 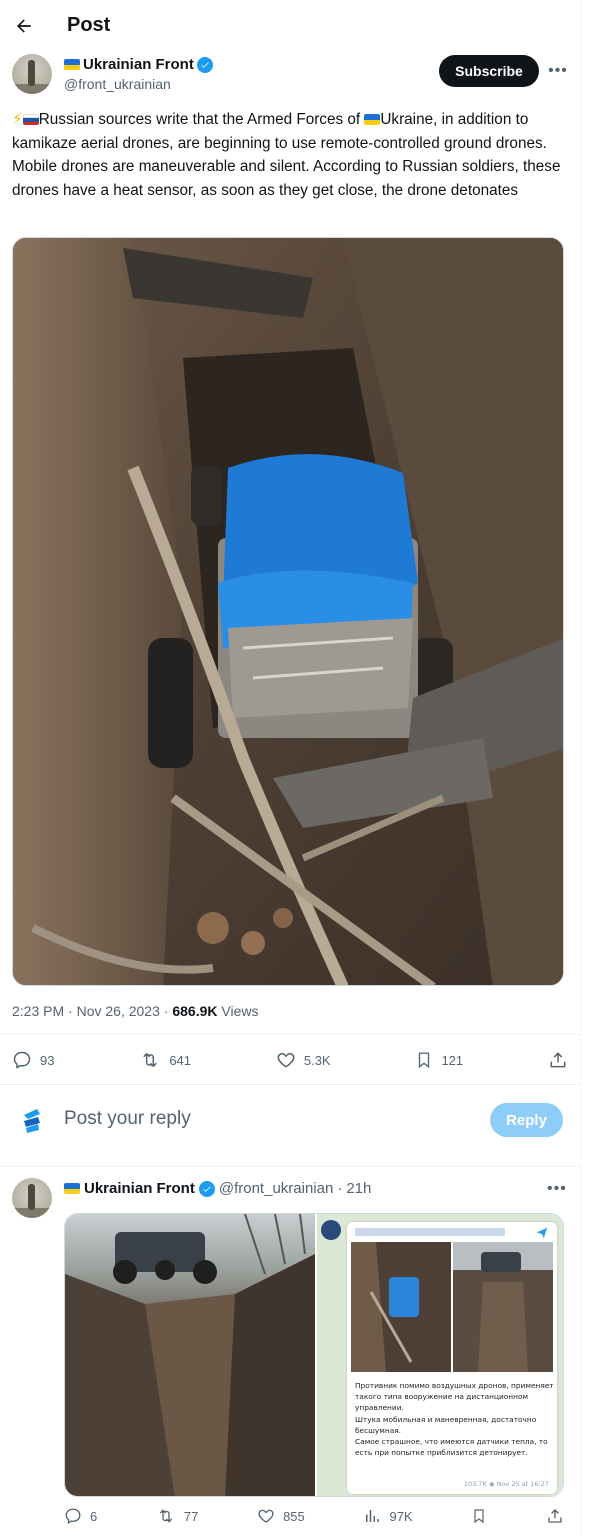 I want to click on reply-action: 93, so click(x=33, y=1060).